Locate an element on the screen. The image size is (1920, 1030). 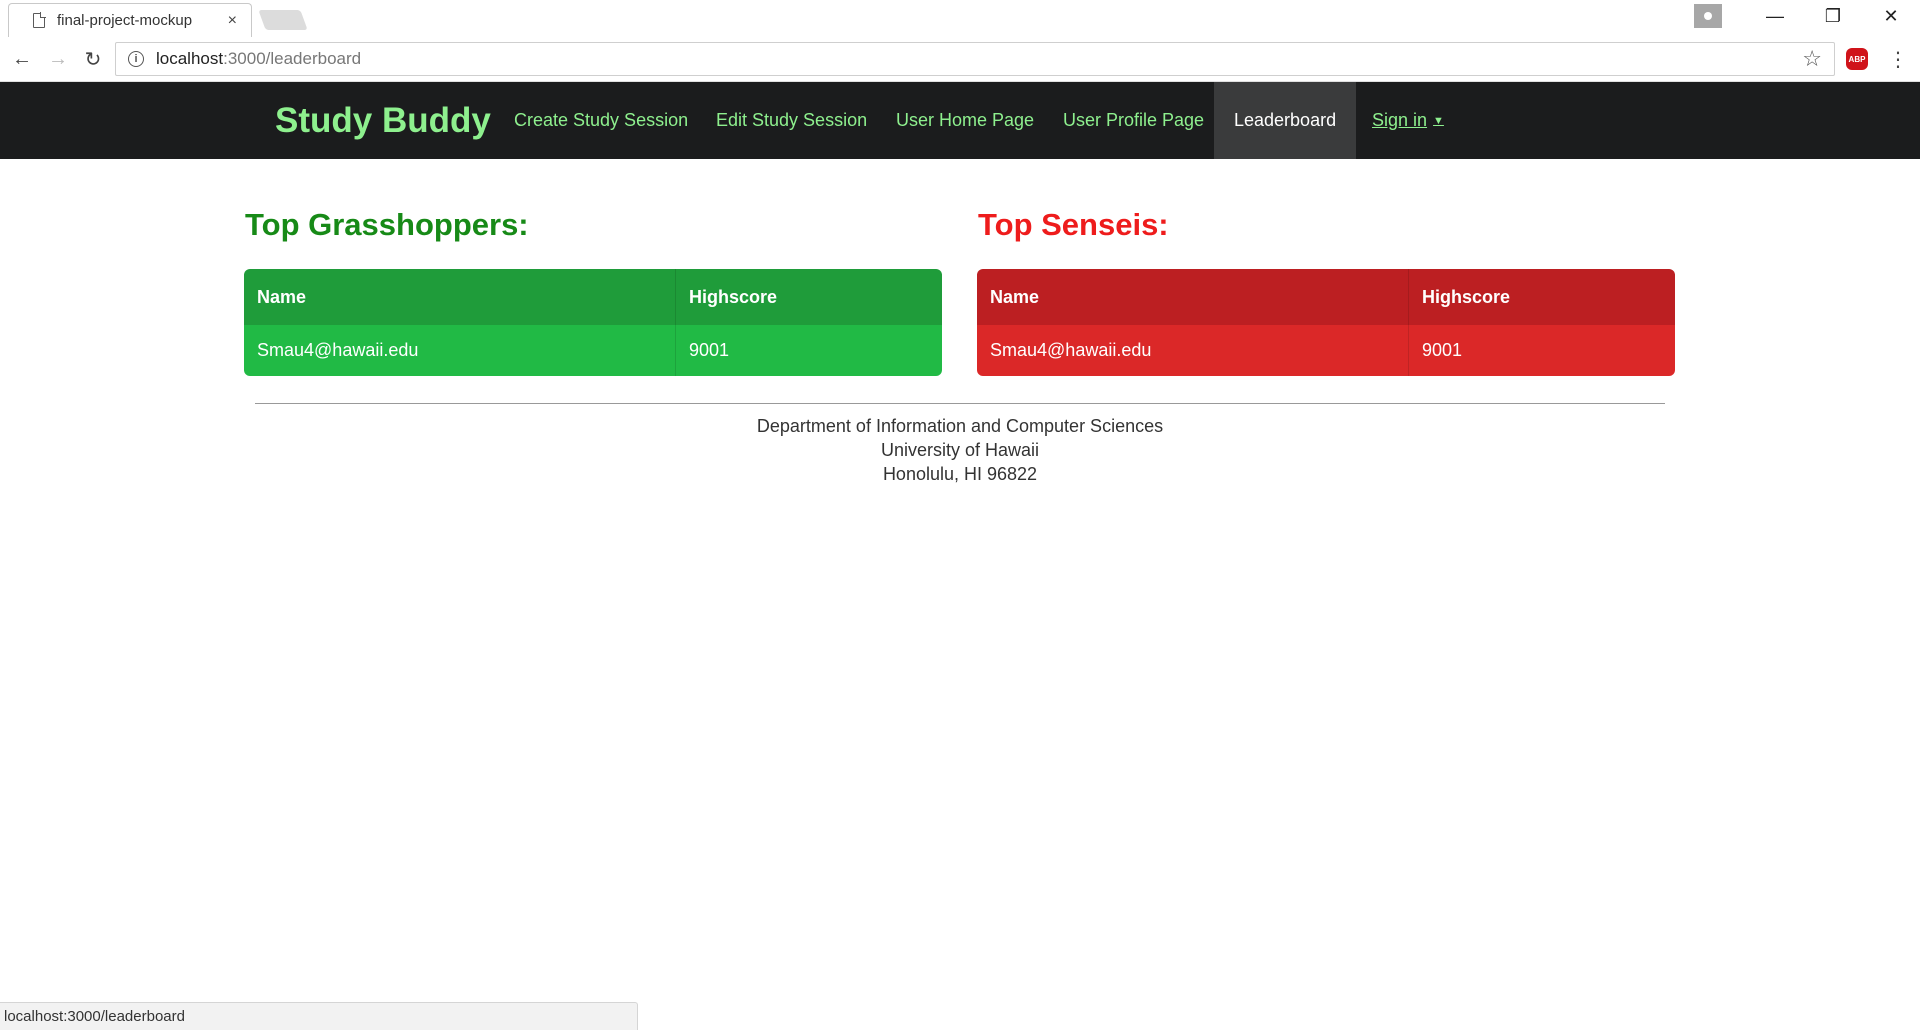
restore-icon: ❐ is located at coordinates (1833, 16).